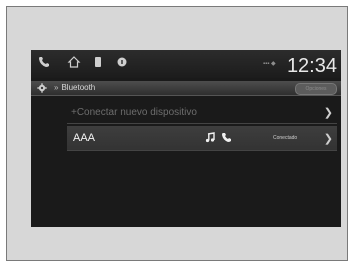 This screenshot has height=267, width=354. Describe the element at coordinates (42, 88) in the screenshot. I see `gear-icon` at that location.